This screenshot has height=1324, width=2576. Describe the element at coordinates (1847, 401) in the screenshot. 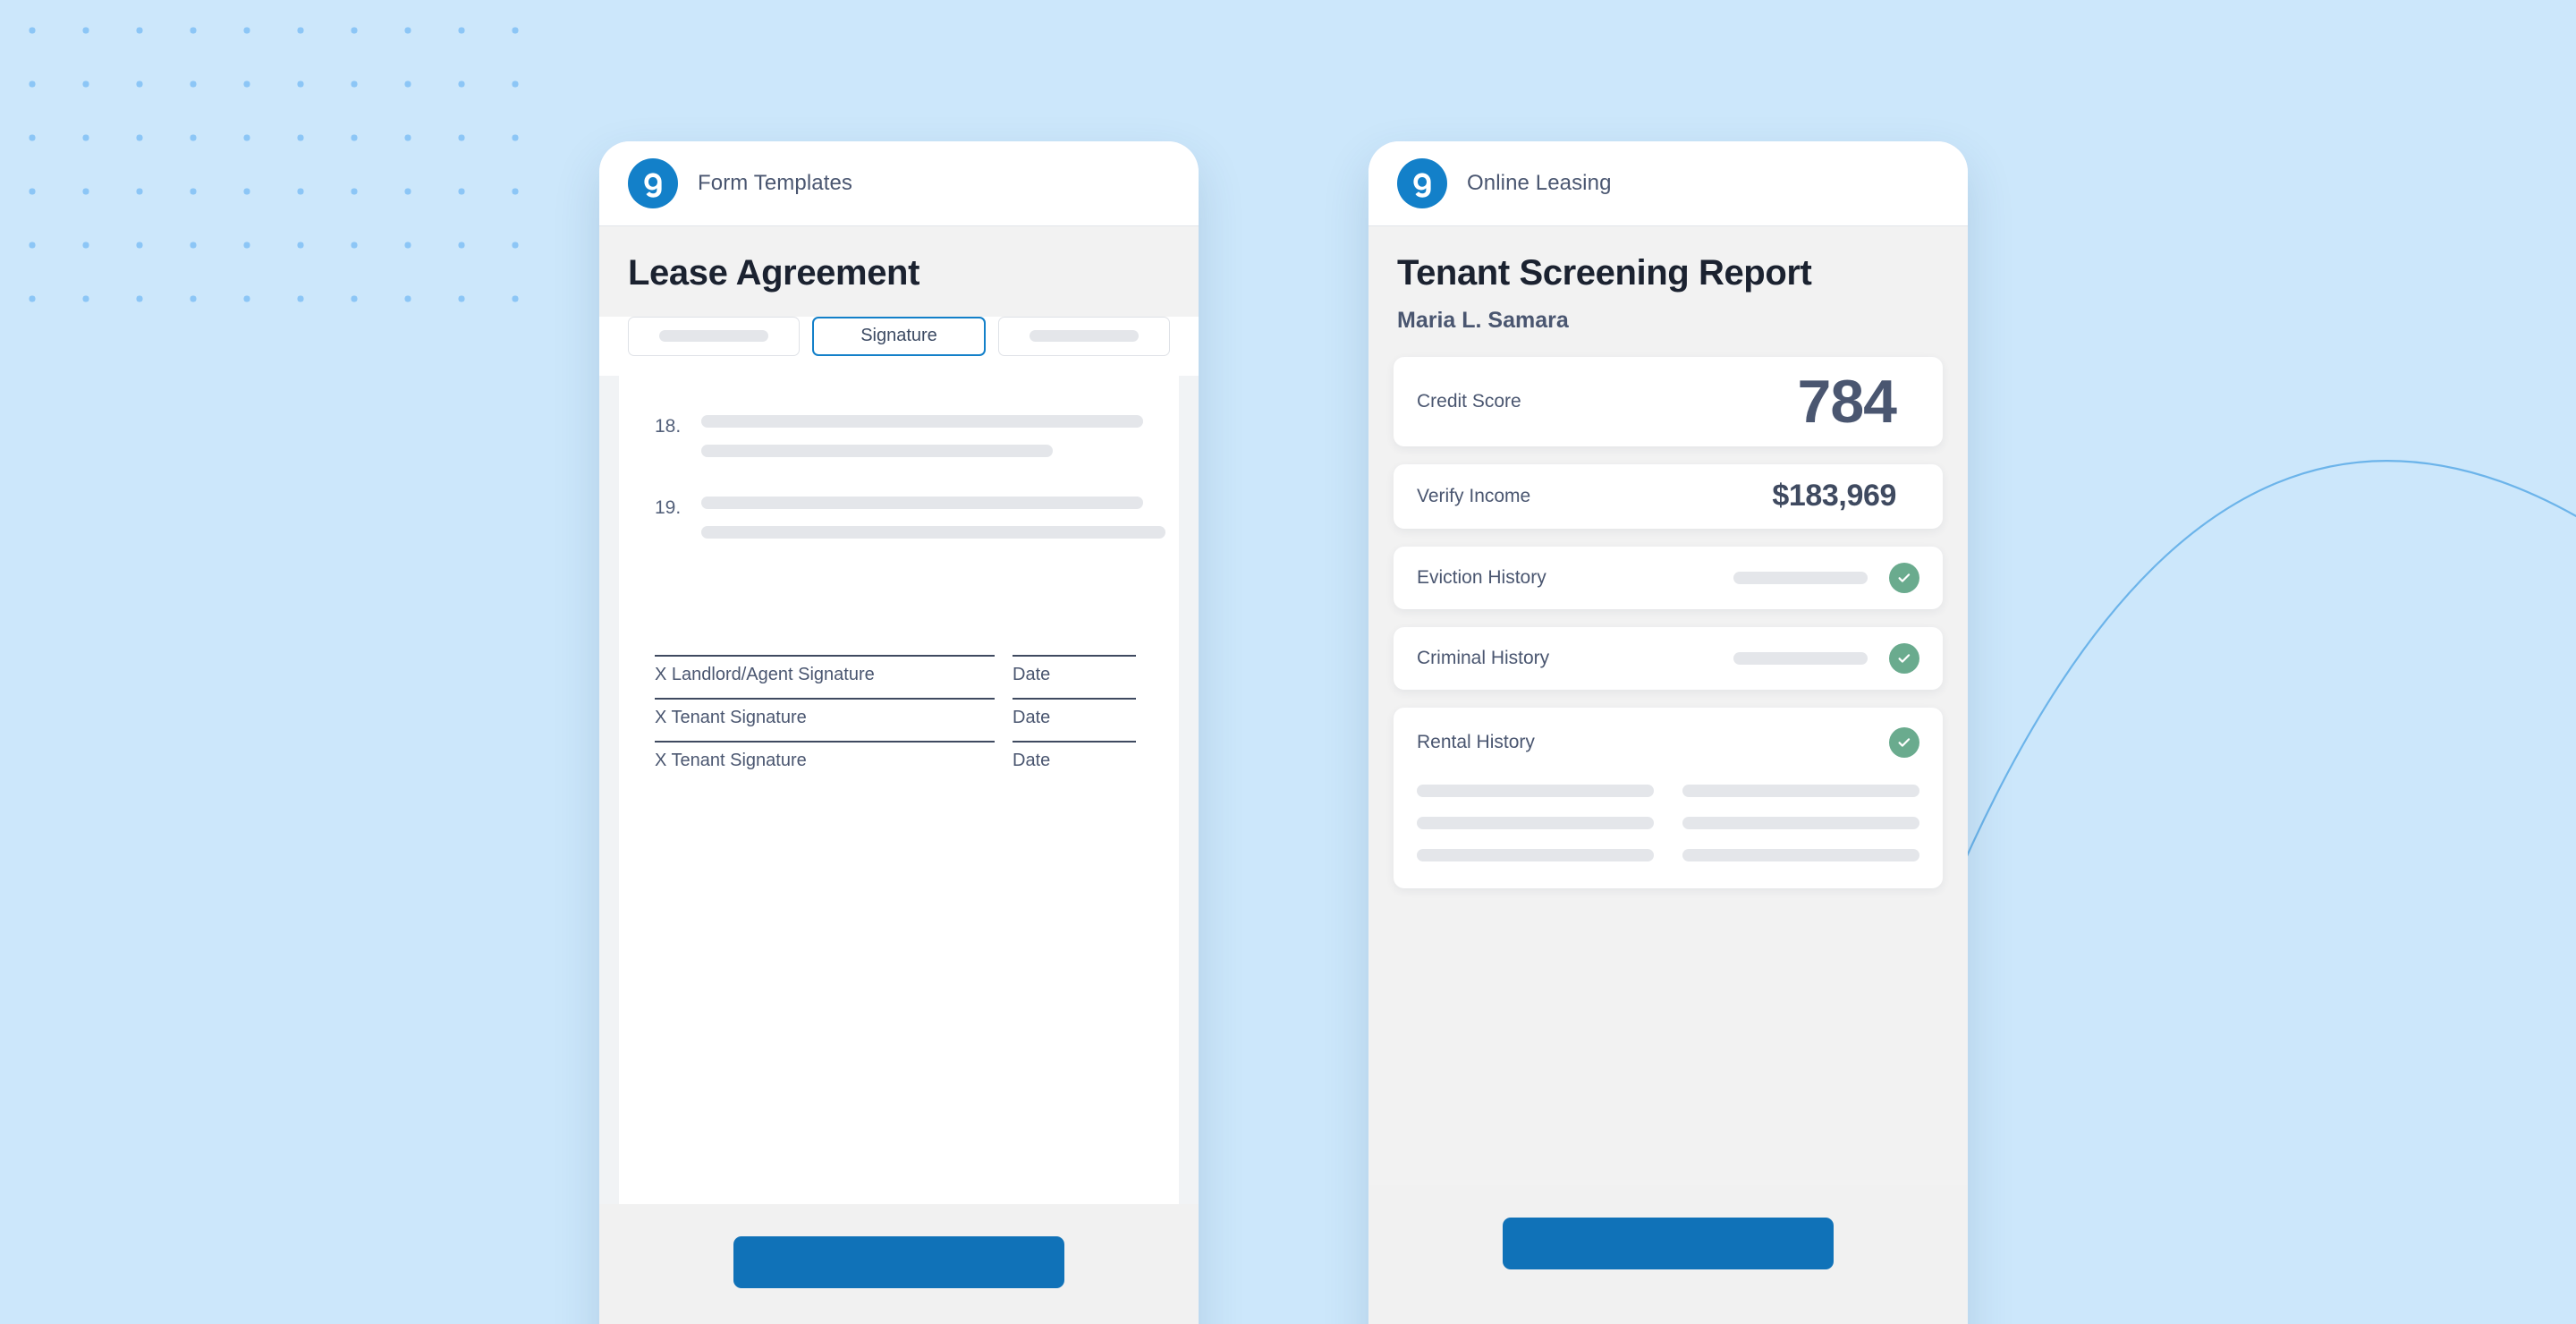

I see `credit-score-value: 784` at that location.